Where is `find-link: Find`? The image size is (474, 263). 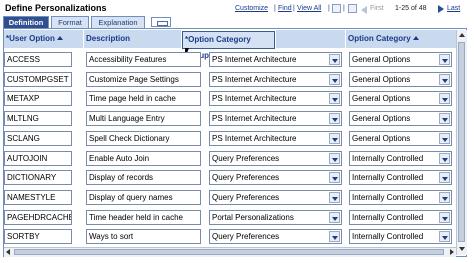 find-link: Find is located at coordinates (285, 8).